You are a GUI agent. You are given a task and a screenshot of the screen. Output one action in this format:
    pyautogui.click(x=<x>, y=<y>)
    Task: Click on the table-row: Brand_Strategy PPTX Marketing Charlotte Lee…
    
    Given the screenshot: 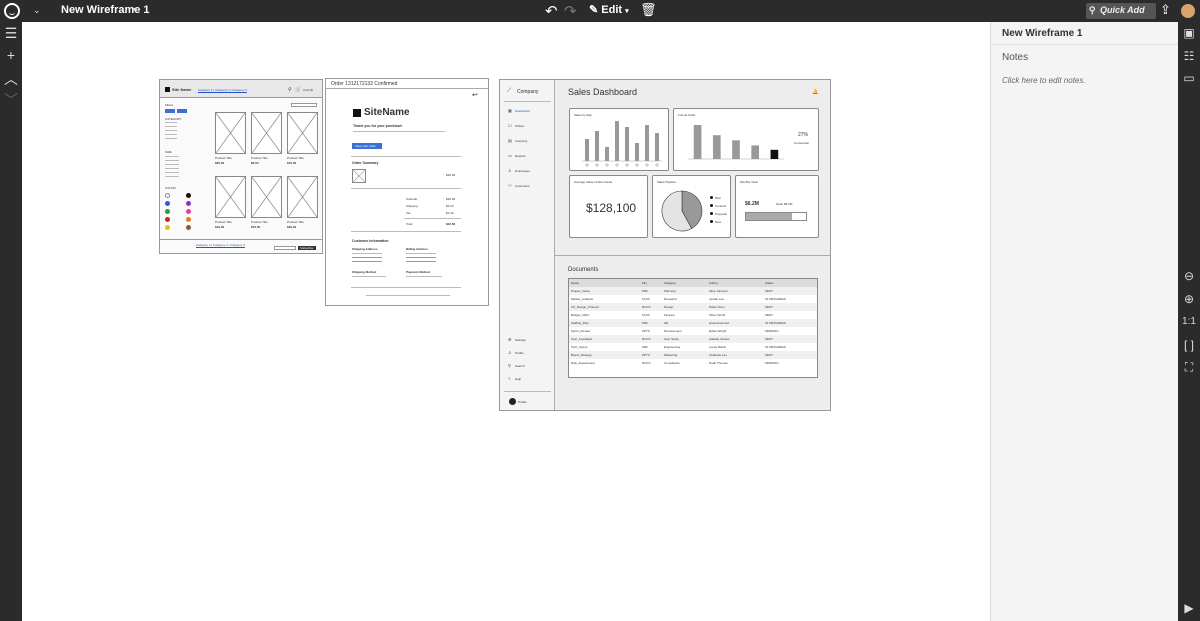 What is the action you would take?
    pyautogui.click(x=693, y=355)
    